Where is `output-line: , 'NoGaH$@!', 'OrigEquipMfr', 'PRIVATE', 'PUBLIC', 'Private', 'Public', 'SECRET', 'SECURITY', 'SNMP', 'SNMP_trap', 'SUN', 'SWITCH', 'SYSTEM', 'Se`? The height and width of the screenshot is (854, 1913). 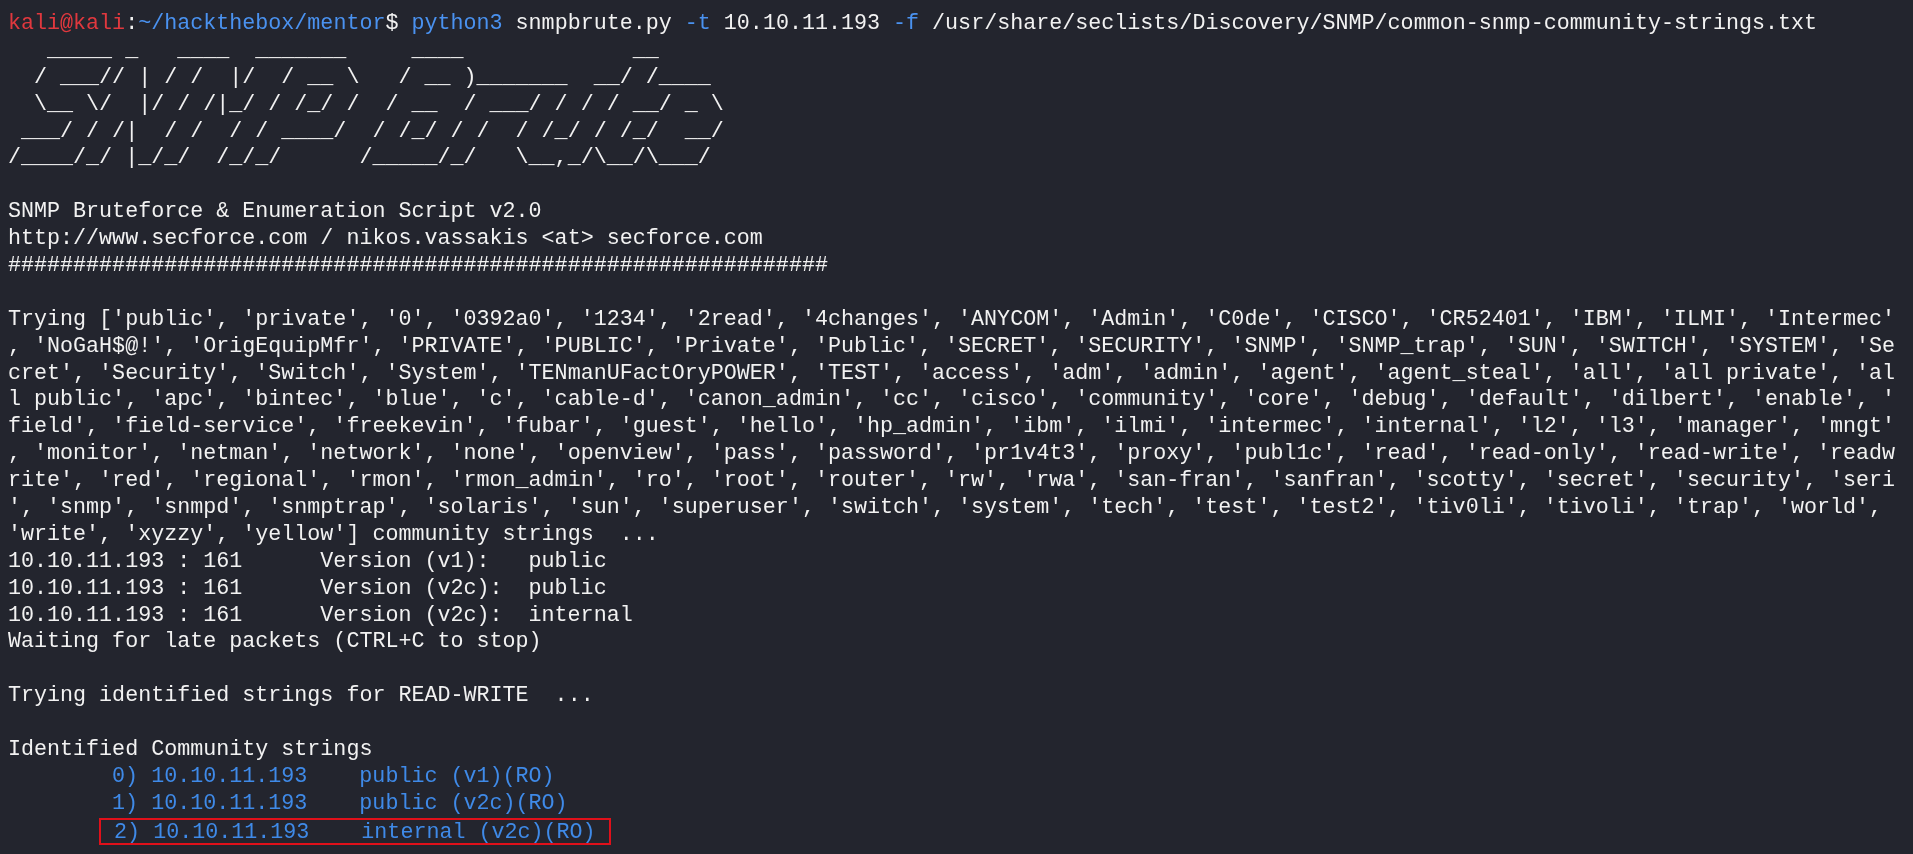
output-line: , 'NoGaH$@!', 'OrigEquipMfr', 'PRIVATE', 'PUBLIC', 'Private', 'Public', 'SECRET', 'SECURITY', 'SNMP', 'SNMP_trap', 'SUN', 'SWITCH', 'SYSTEM', 'Se is located at coordinates (952, 347).